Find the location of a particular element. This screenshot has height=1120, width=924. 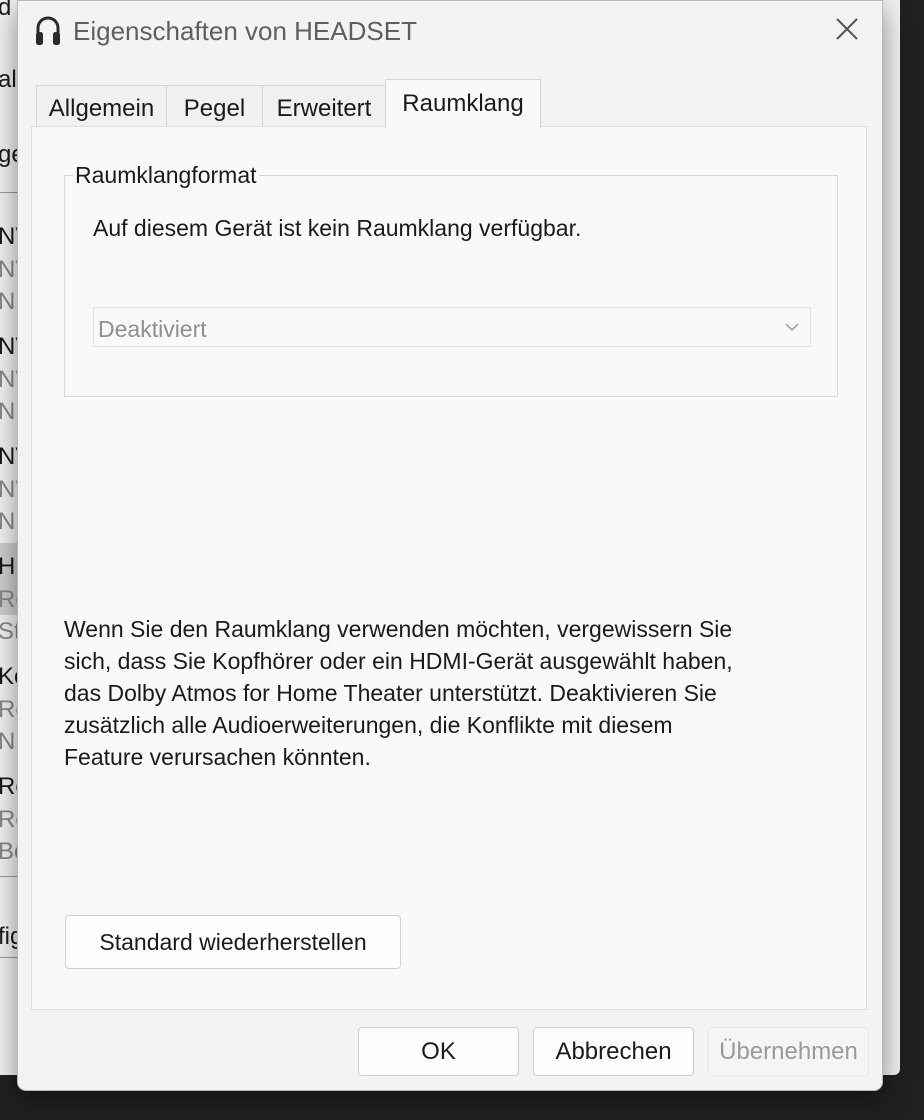

restore-defaults-button: Standard wiederherstellen is located at coordinates (233, 942).